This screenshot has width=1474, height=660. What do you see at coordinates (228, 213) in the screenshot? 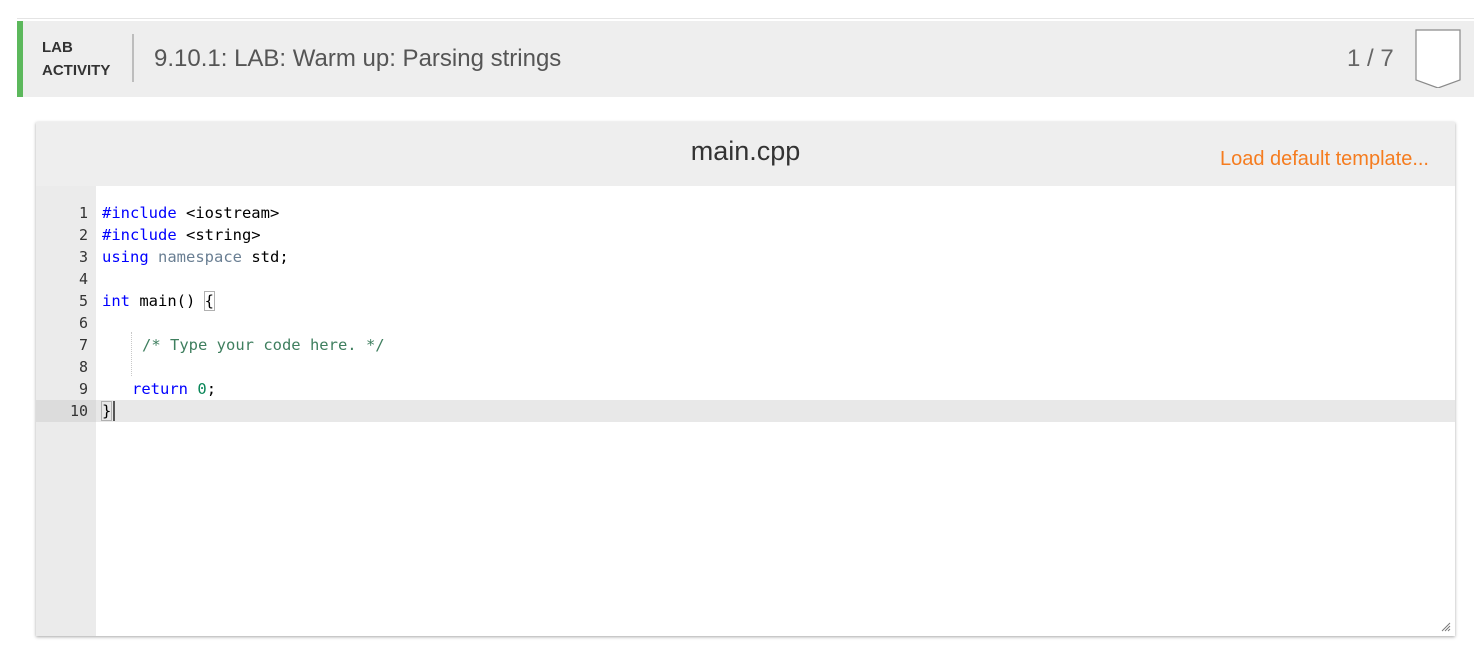
I see `code-token: <iostream>` at bounding box center [228, 213].